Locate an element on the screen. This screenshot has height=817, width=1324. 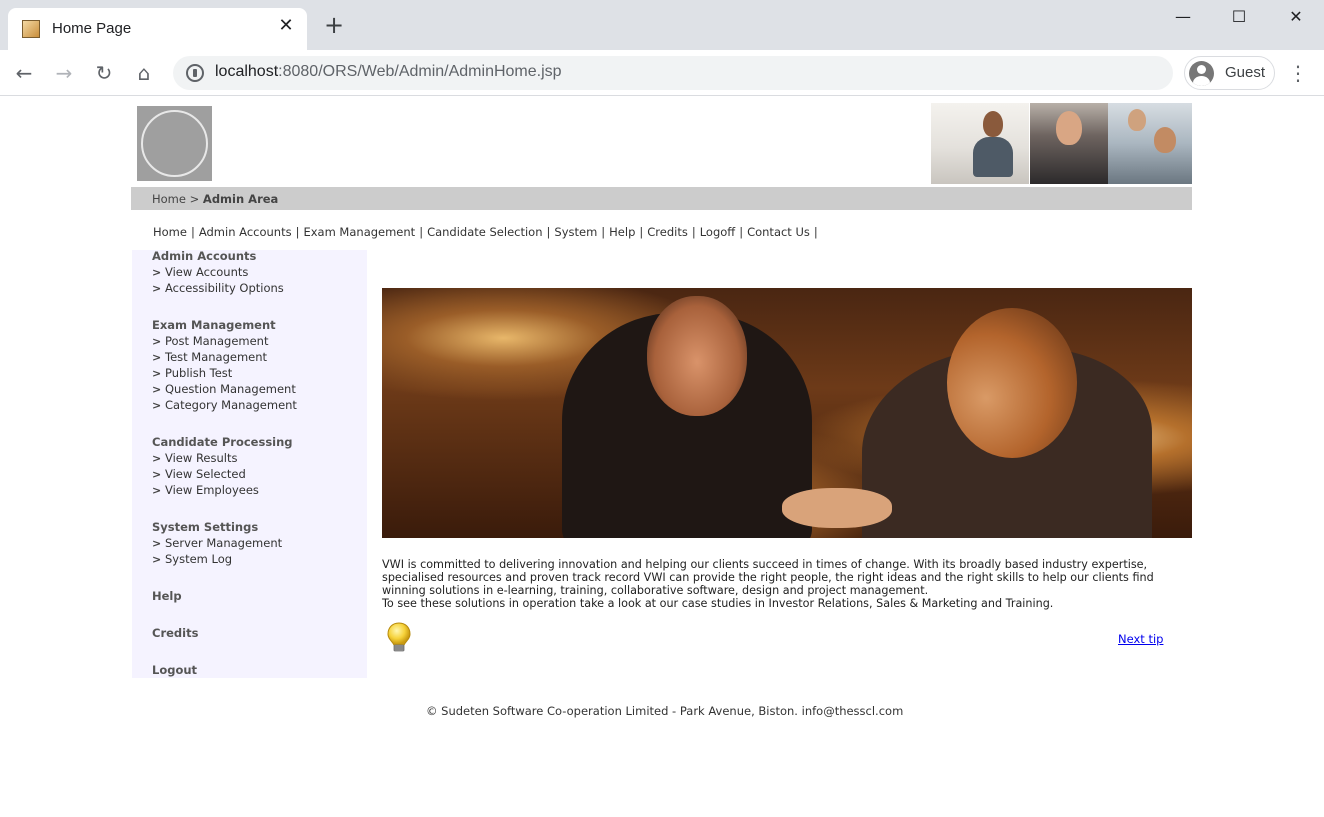
sidebar-item-publish-test: > Publish Test is located at coordinates (192, 373).